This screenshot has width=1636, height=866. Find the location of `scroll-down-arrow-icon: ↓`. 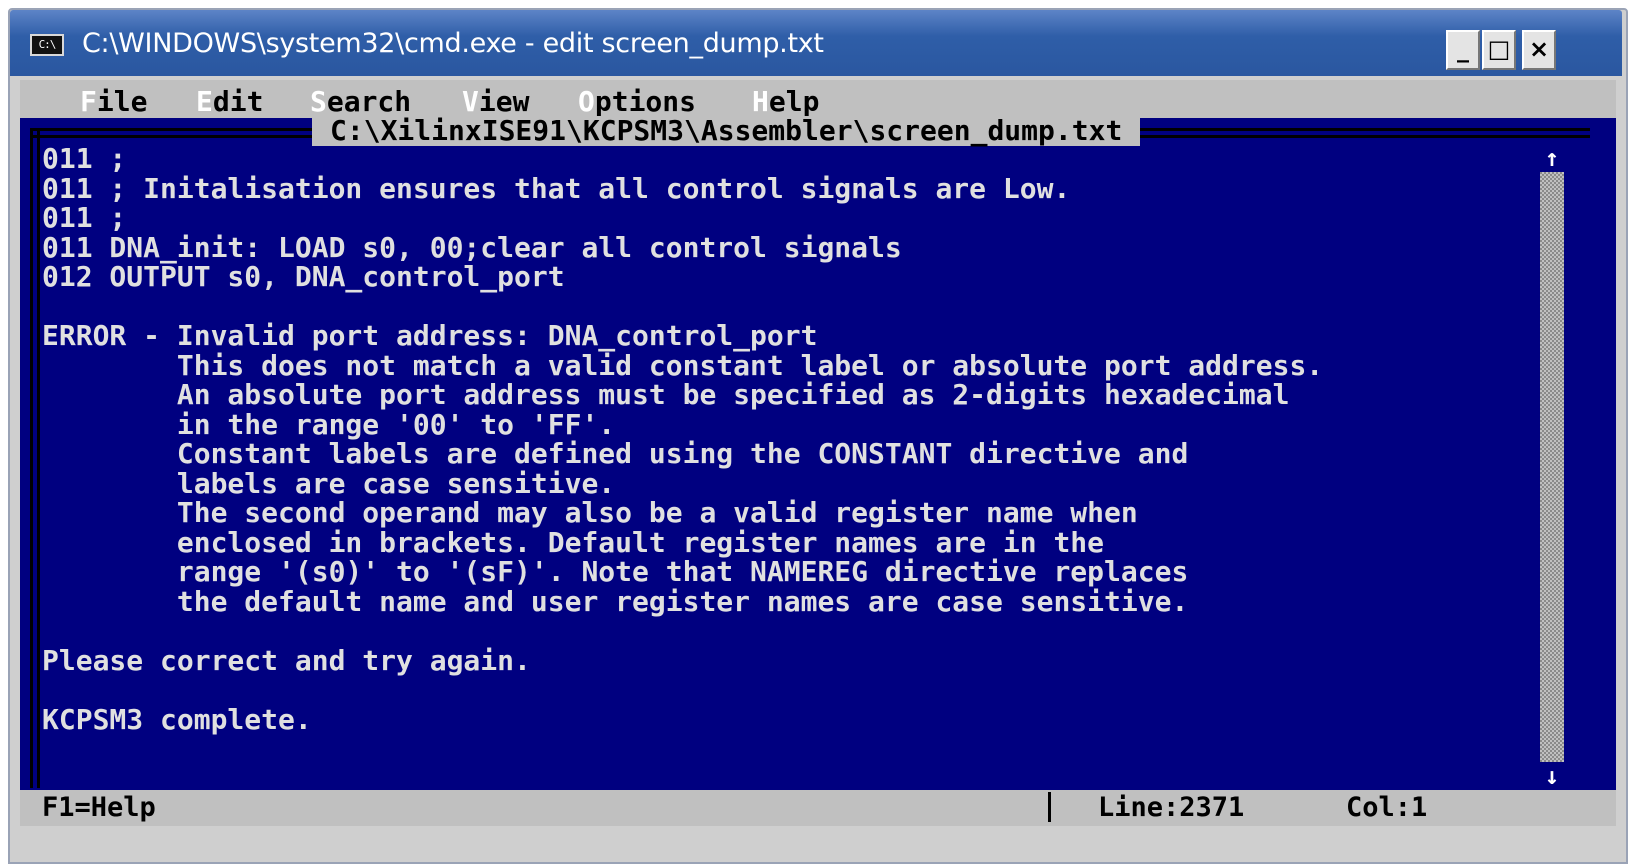

scroll-down-arrow-icon: ↓ is located at coordinates (1552, 776).